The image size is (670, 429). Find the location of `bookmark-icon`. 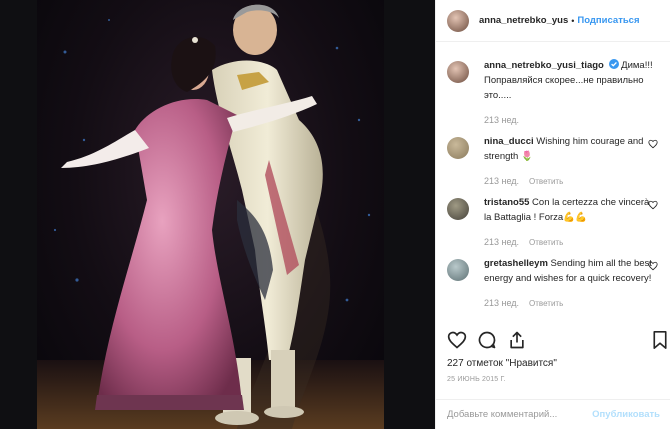

bookmark-icon is located at coordinates (660, 341).